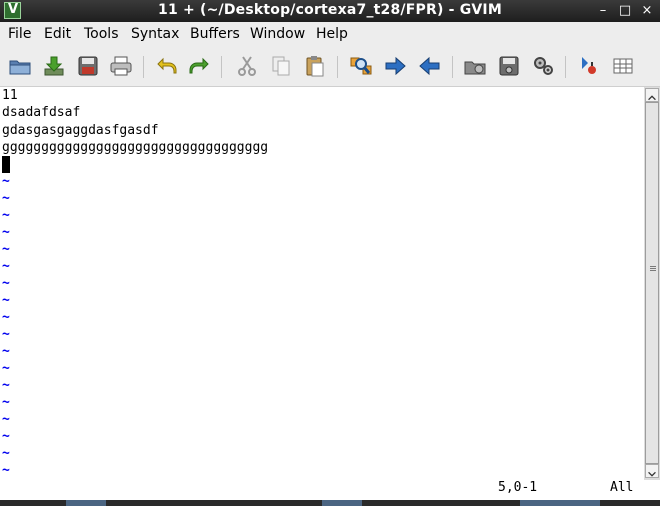  Describe the element at coordinates (281, 66) in the screenshot. I see `copy-icon` at that location.